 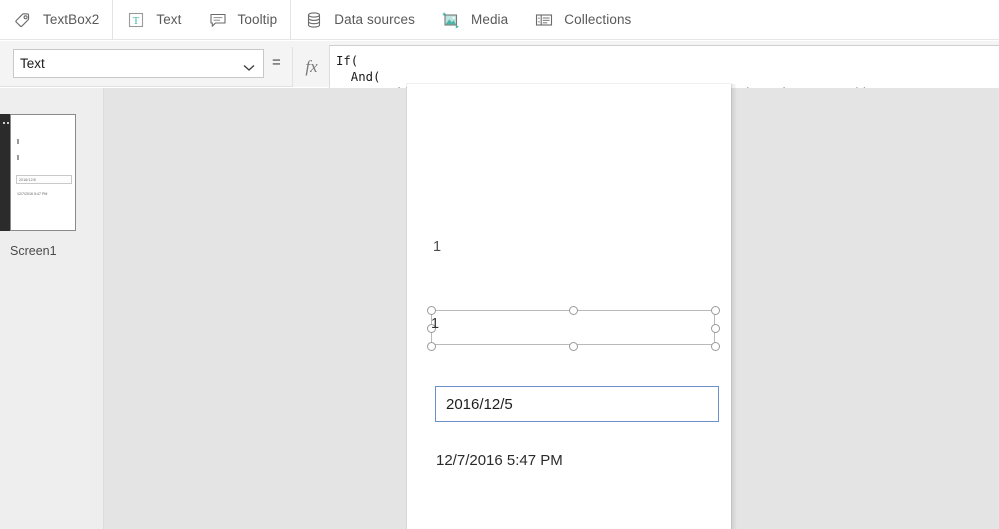 I want to click on svg-text: T, so click(x=136, y=21).